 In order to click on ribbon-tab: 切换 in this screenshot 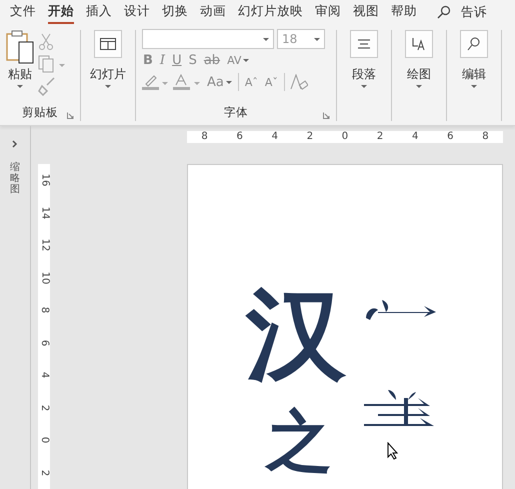, I will do `click(175, 12)`.